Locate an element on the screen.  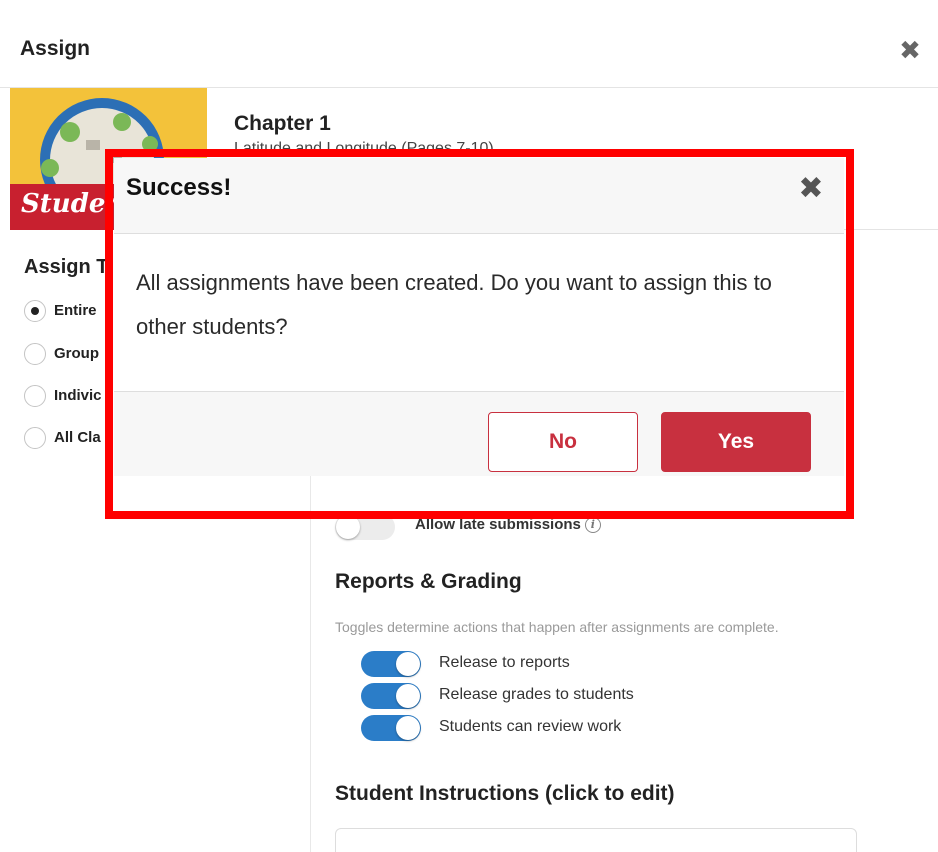
modal-footer: No Yes is located at coordinates (479, 433).